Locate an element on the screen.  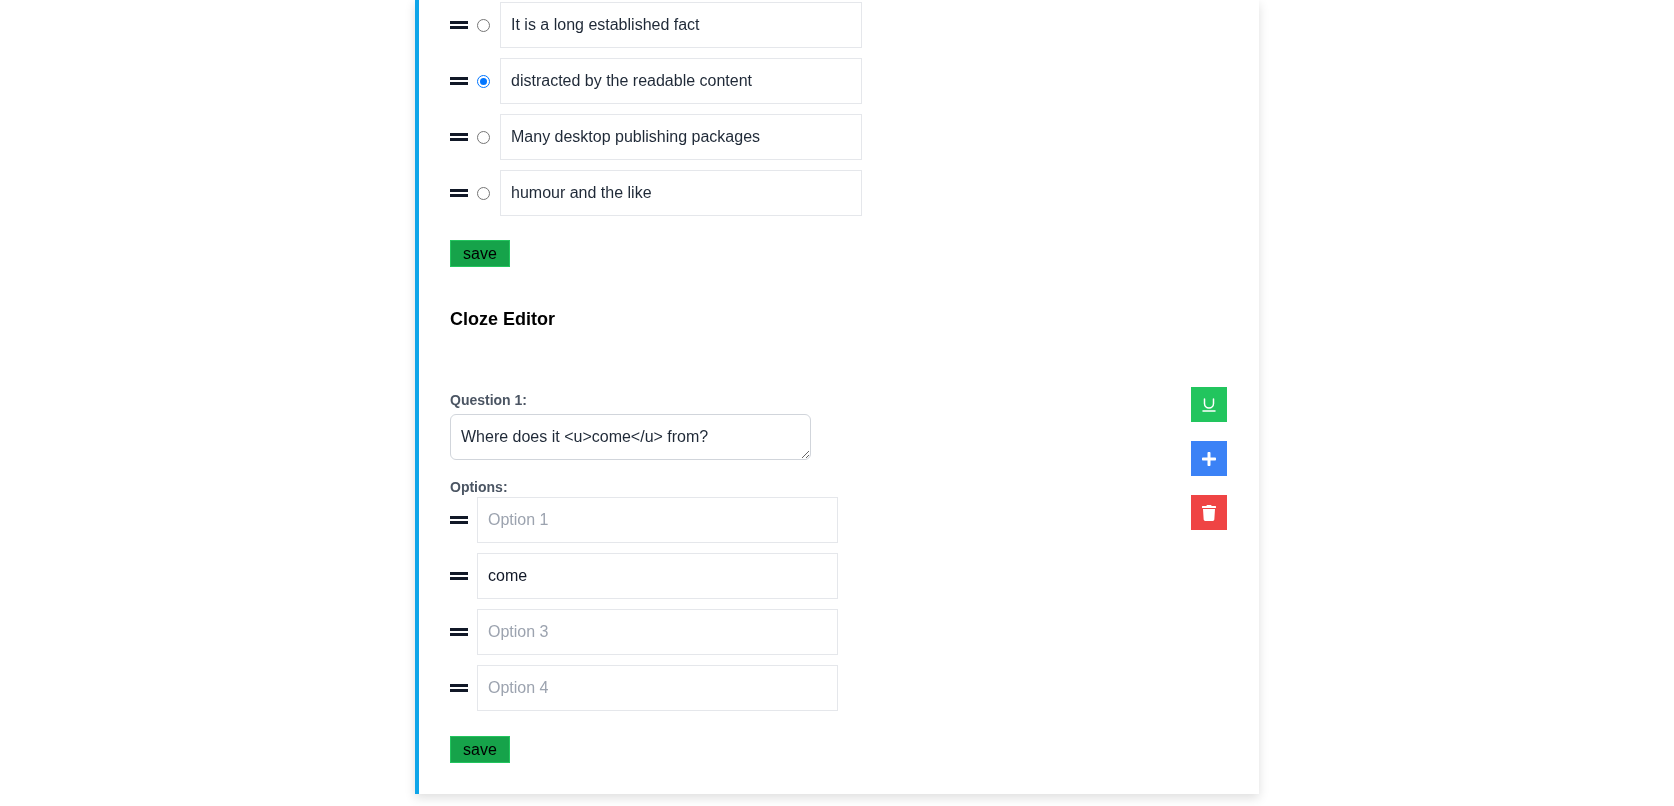
add-button is located at coordinates (1209, 458).